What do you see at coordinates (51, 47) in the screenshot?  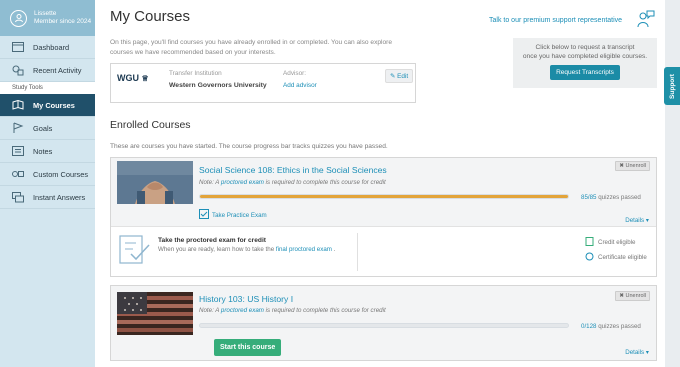 I see `nav-dashboard-label: Dashboard` at bounding box center [51, 47].